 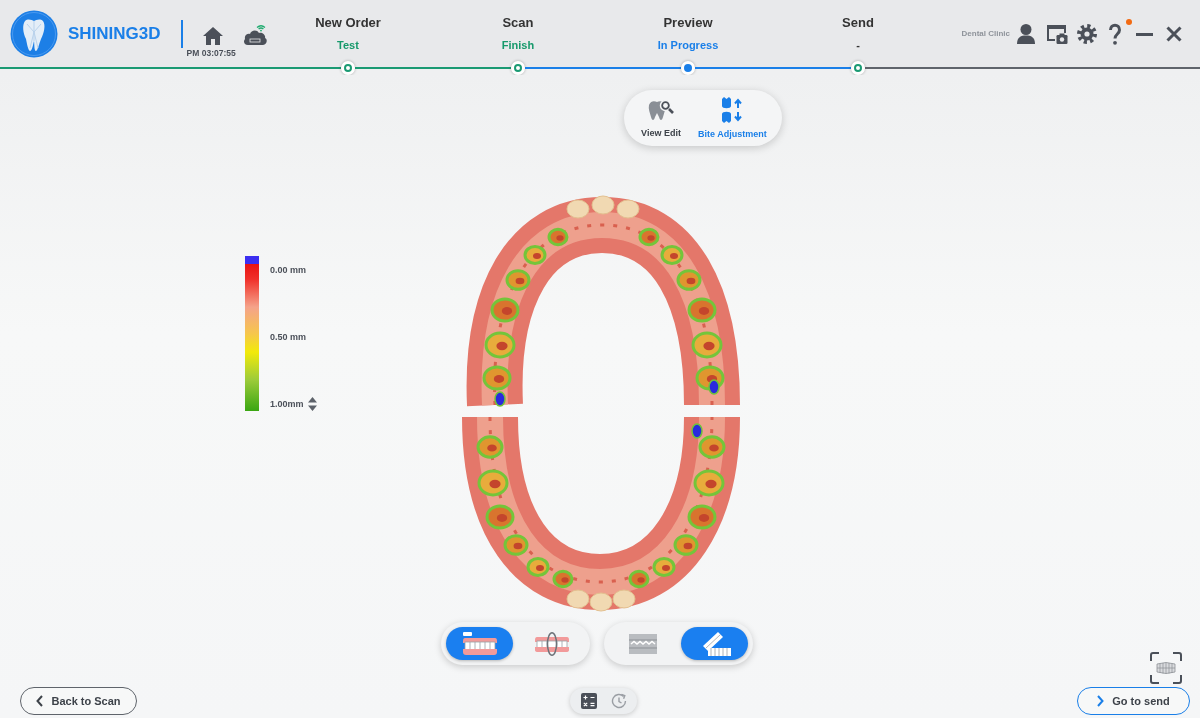 I want to click on window-camera-icon, so click(x=1057, y=34).